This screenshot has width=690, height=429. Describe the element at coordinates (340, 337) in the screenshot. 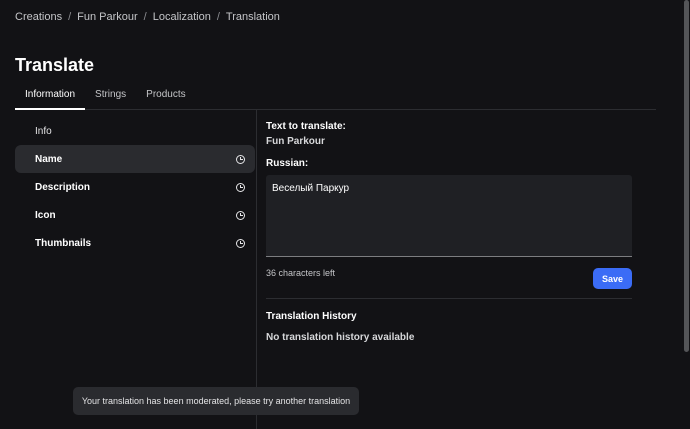

I see `history-empty-message: No translation history available` at that location.